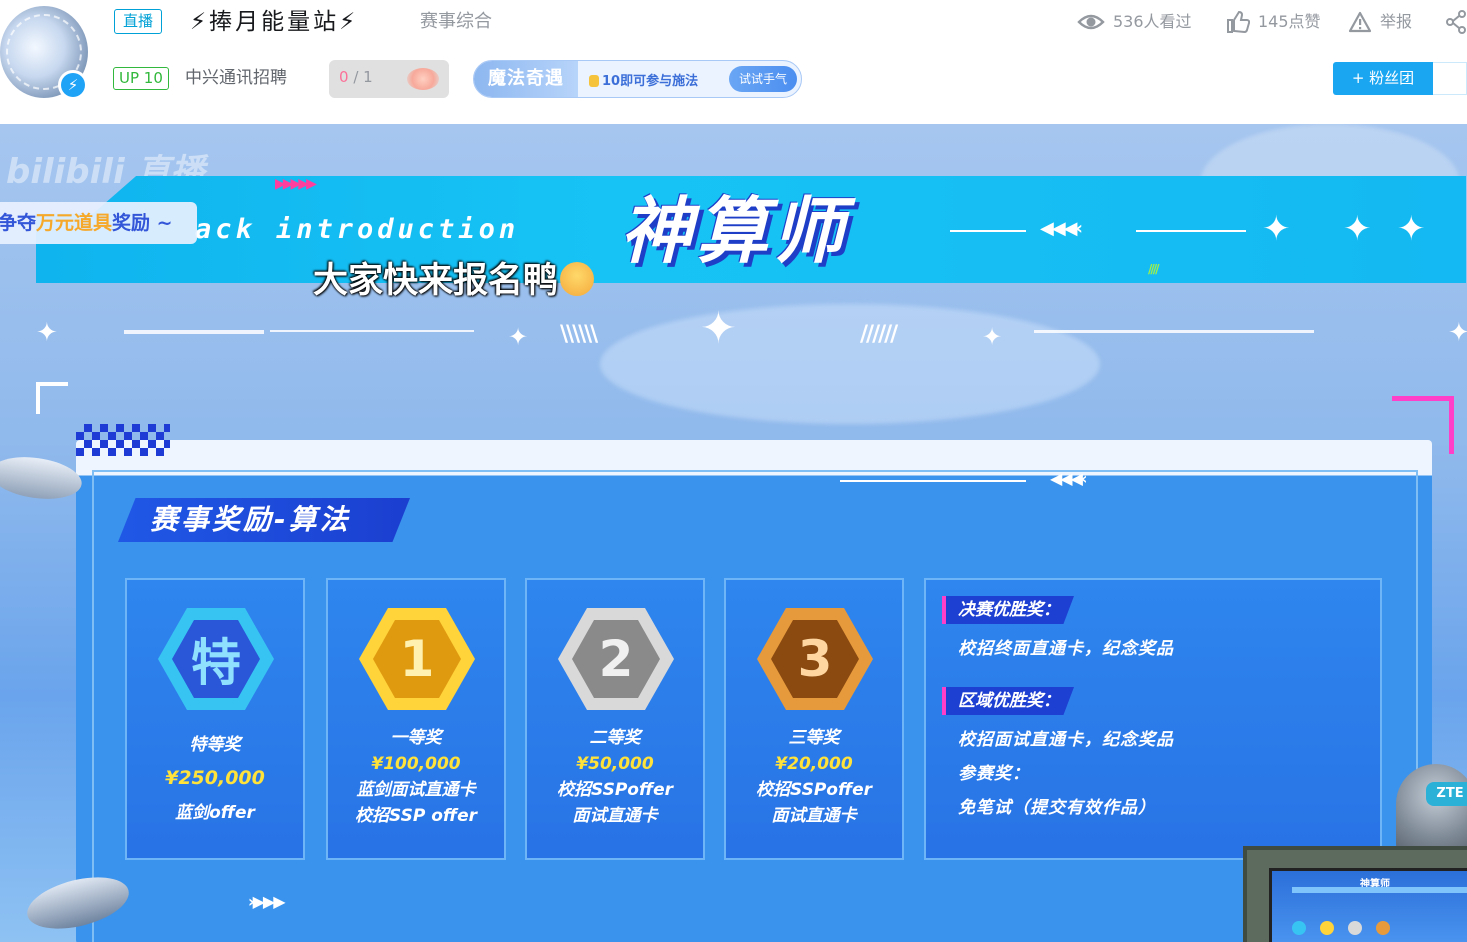 Image resolution: width=1467 pixels, height=942 pixels. Describe the element at coordinates (1368, 905) in the screenshot. I see `pip-screen: 神算师` at that location.